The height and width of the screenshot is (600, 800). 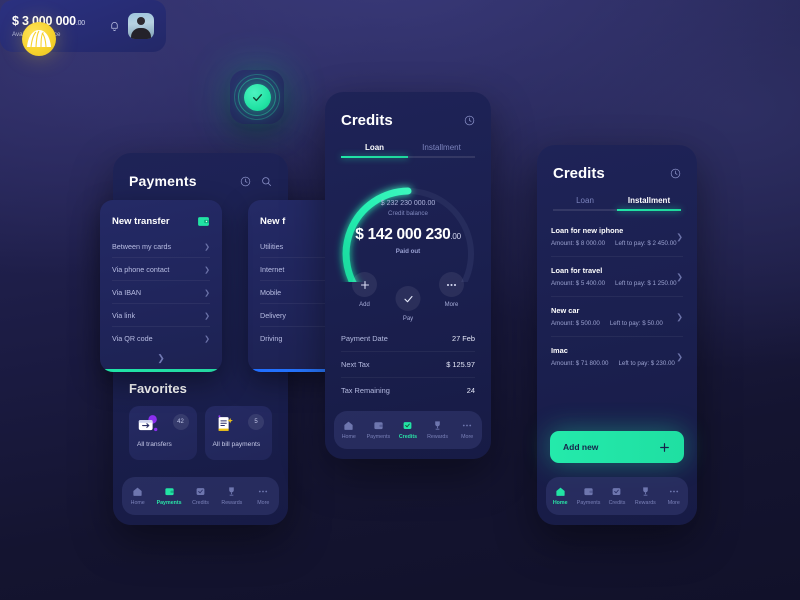 I want to click on list-item-label: Between my cards, so click(x=142, y=246).